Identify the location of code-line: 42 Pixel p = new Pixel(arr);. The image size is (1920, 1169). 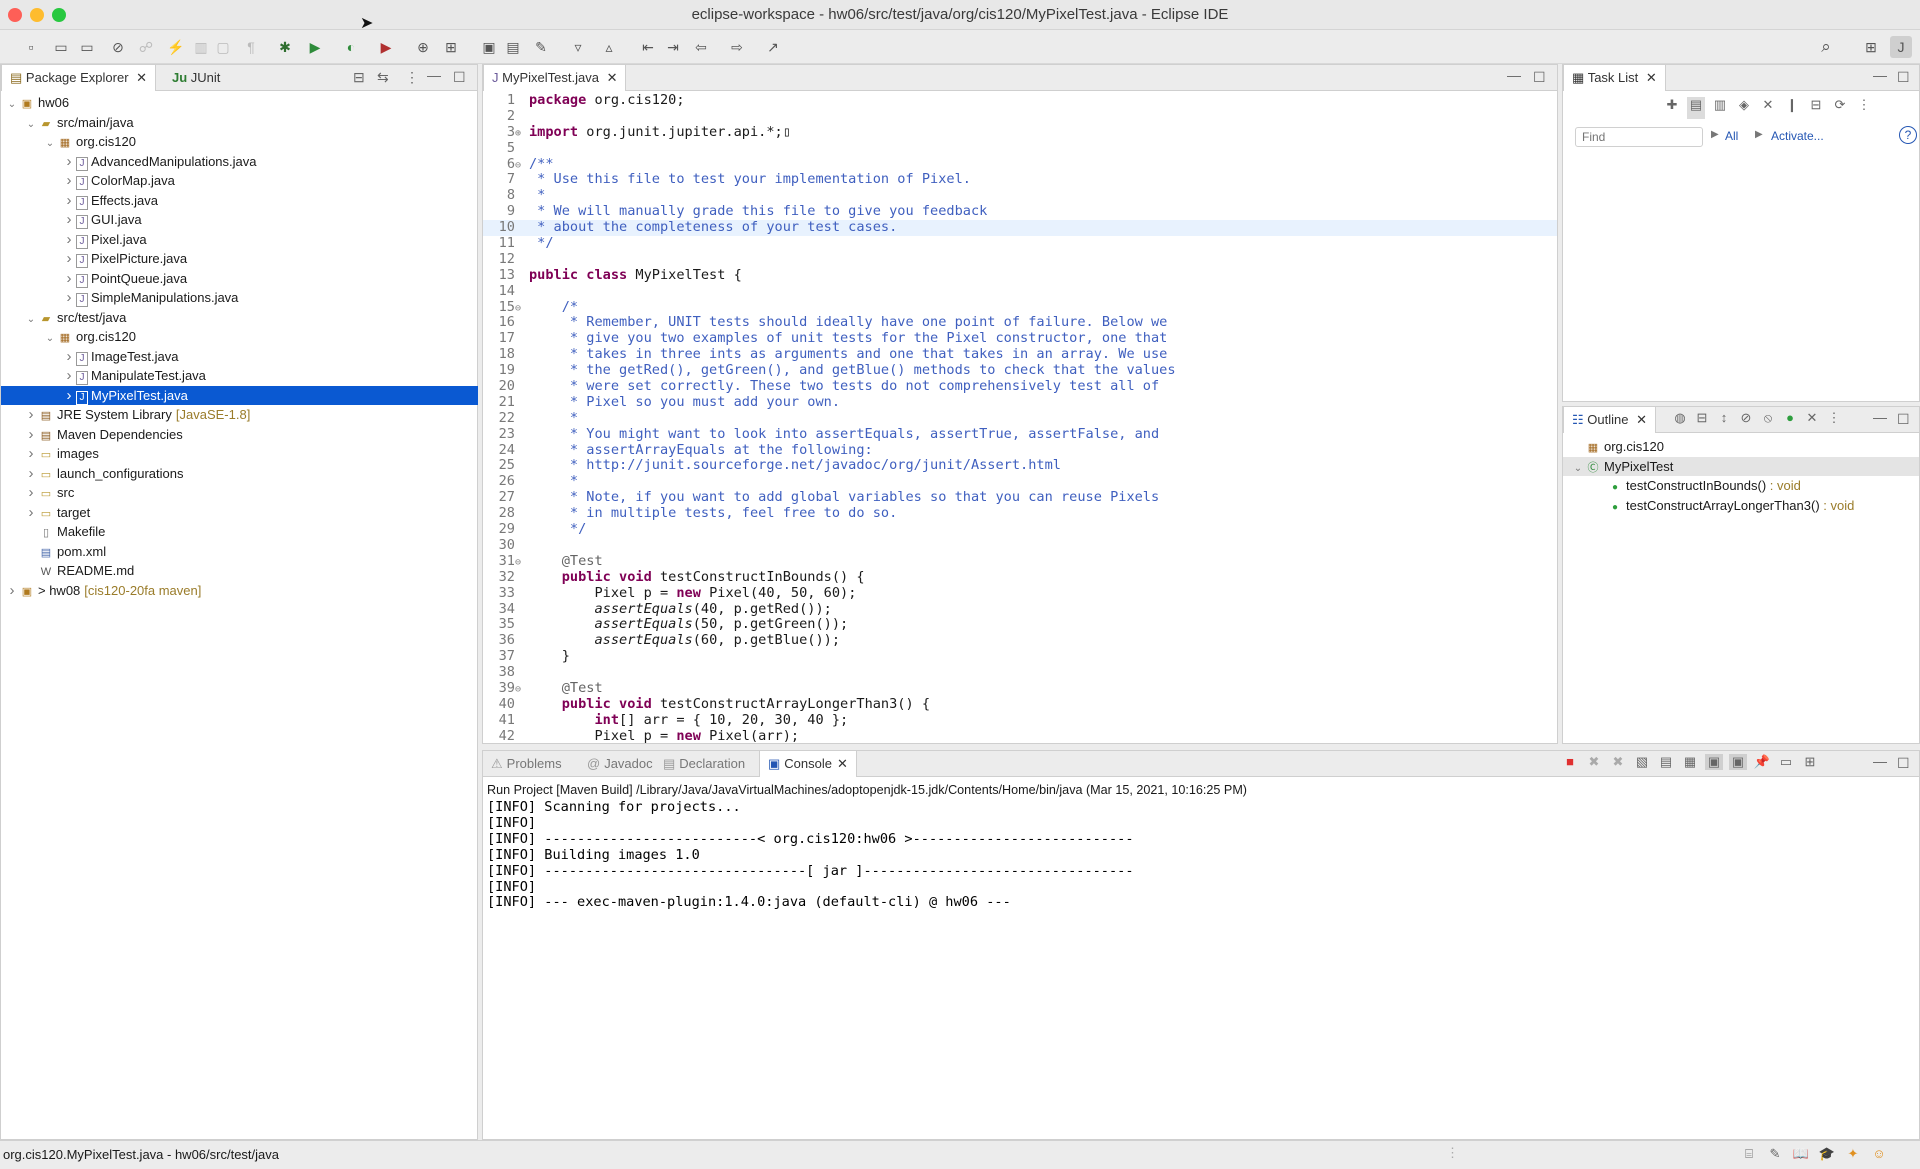
(1020, 735).